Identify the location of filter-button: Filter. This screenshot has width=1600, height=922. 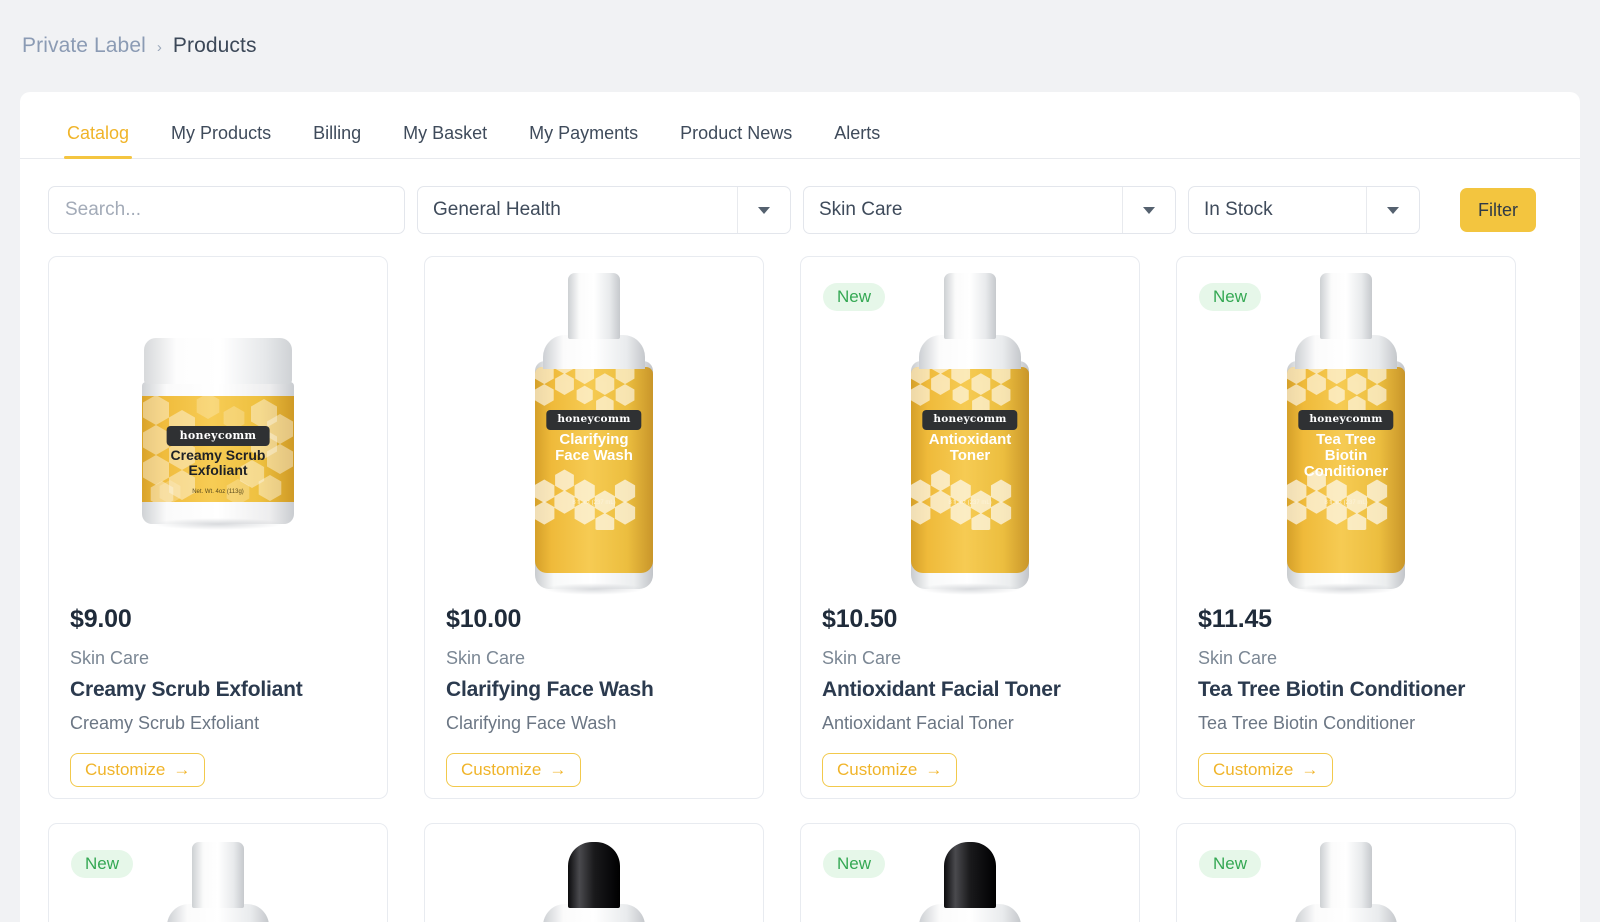
(1498, 210).